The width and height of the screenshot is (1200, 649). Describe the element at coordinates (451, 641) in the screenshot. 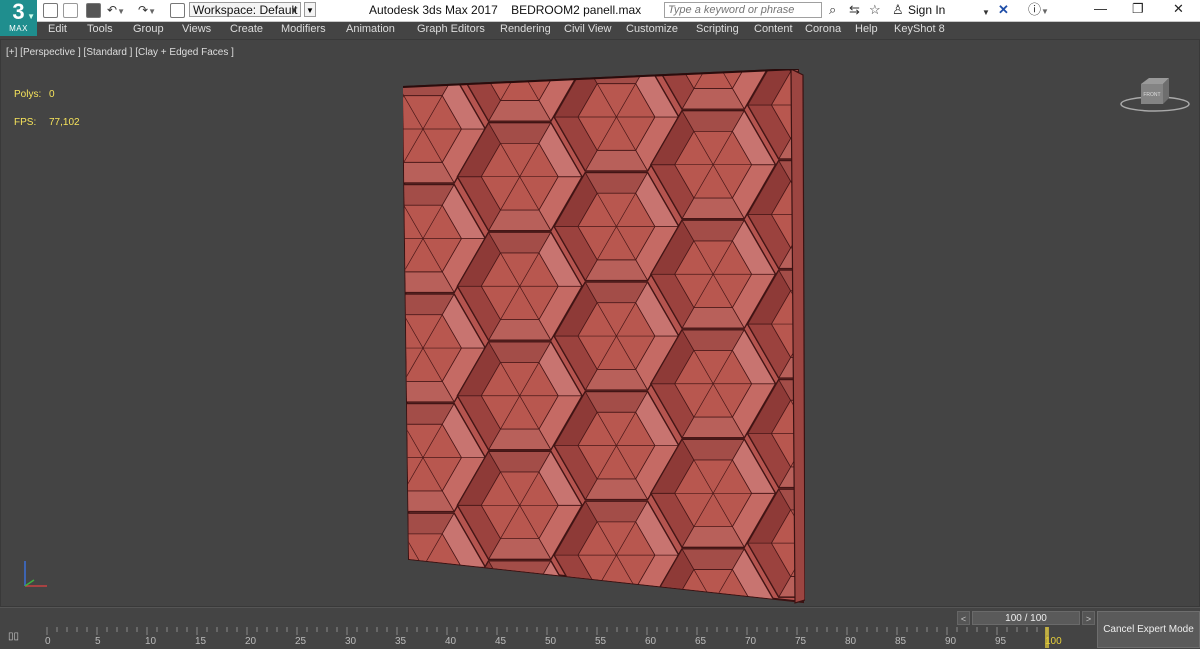

I see `track-tick-label: 40` at that location.